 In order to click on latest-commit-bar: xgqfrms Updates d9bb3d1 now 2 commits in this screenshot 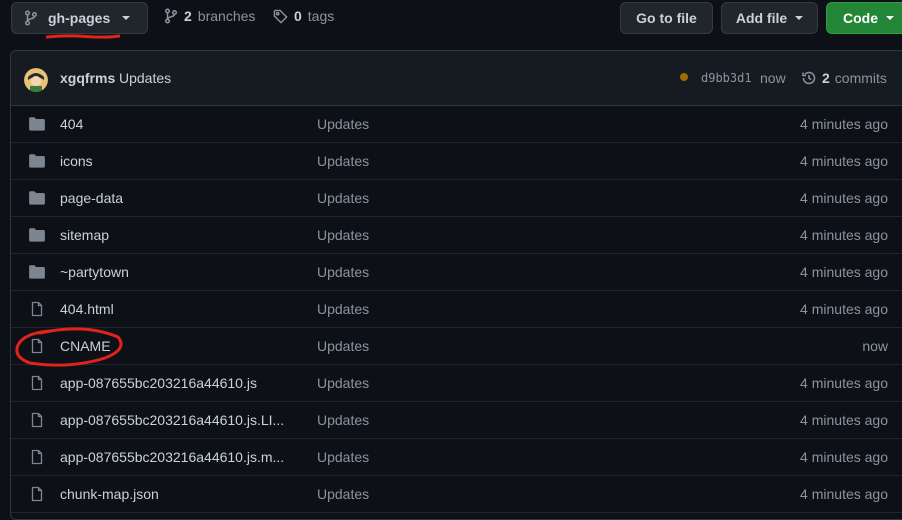, I will do `click(456, 78)`.